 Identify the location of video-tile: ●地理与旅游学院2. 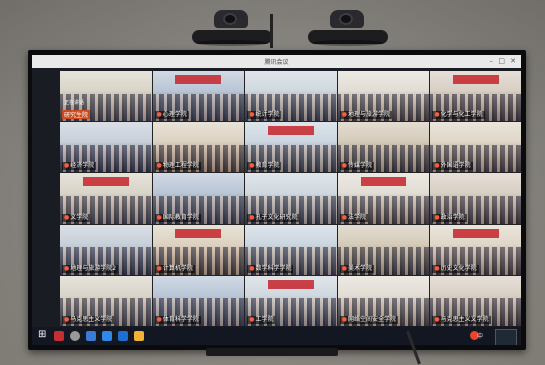
(106, 249).